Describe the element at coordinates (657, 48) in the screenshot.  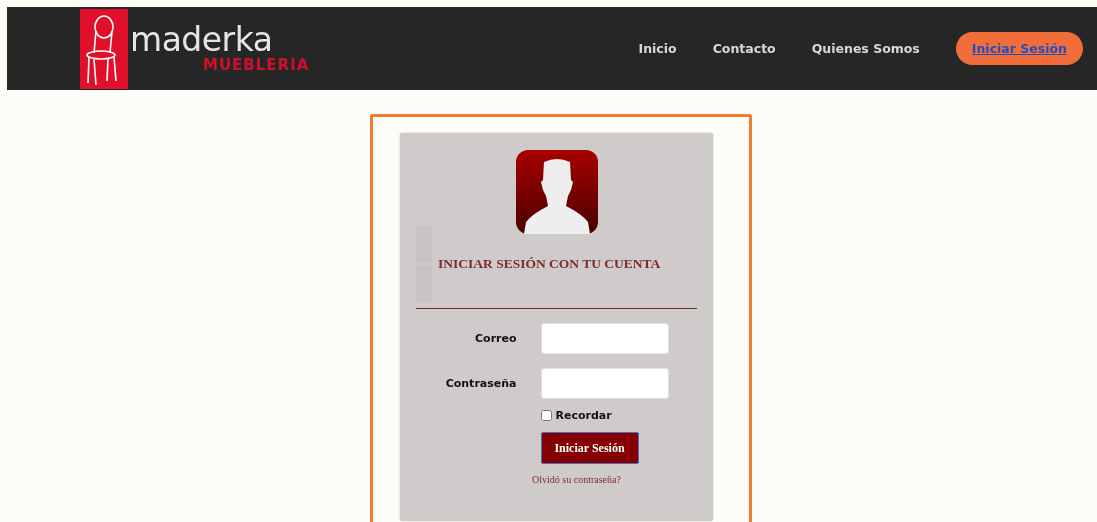
I see `nav-link: Inicio` at that location.